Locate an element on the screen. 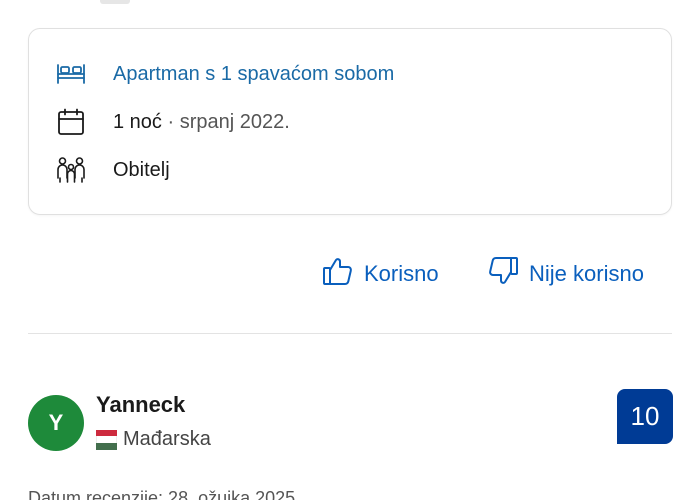  thumbs-up-icon is located at coordinates (338, 274).